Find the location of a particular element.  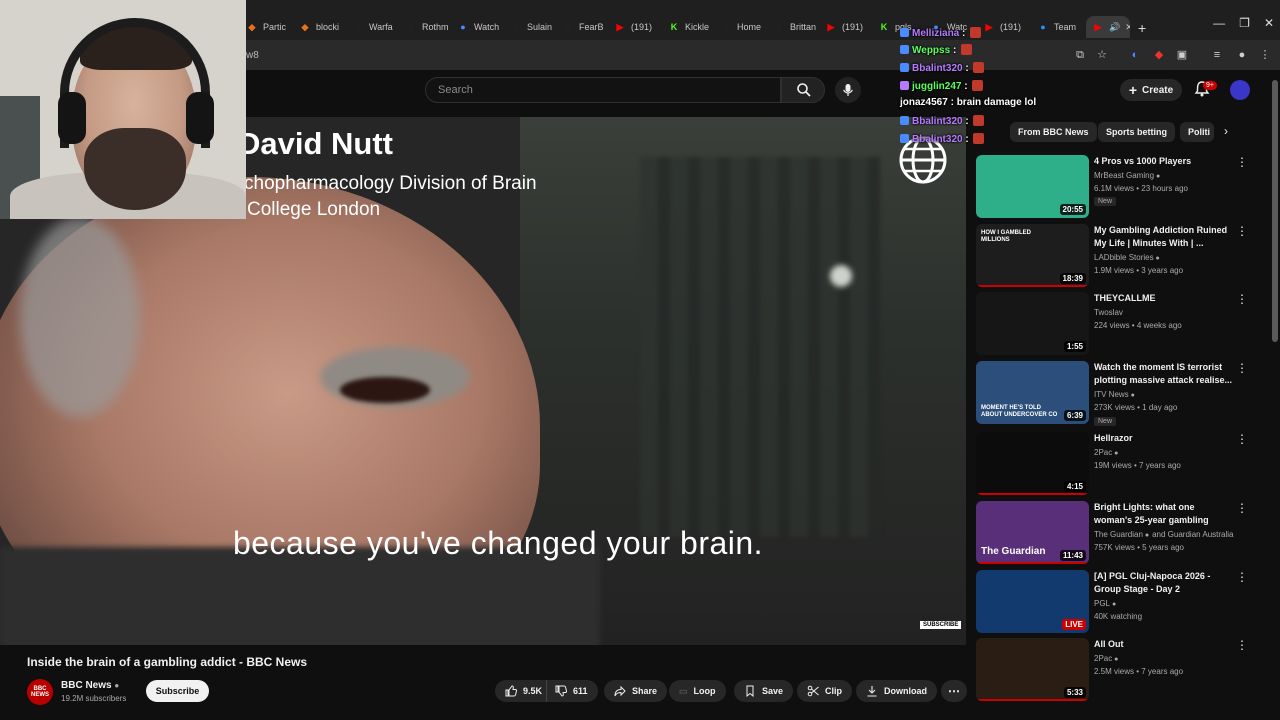

chevron-right-icon: › is located at coordinates (1226, 131).